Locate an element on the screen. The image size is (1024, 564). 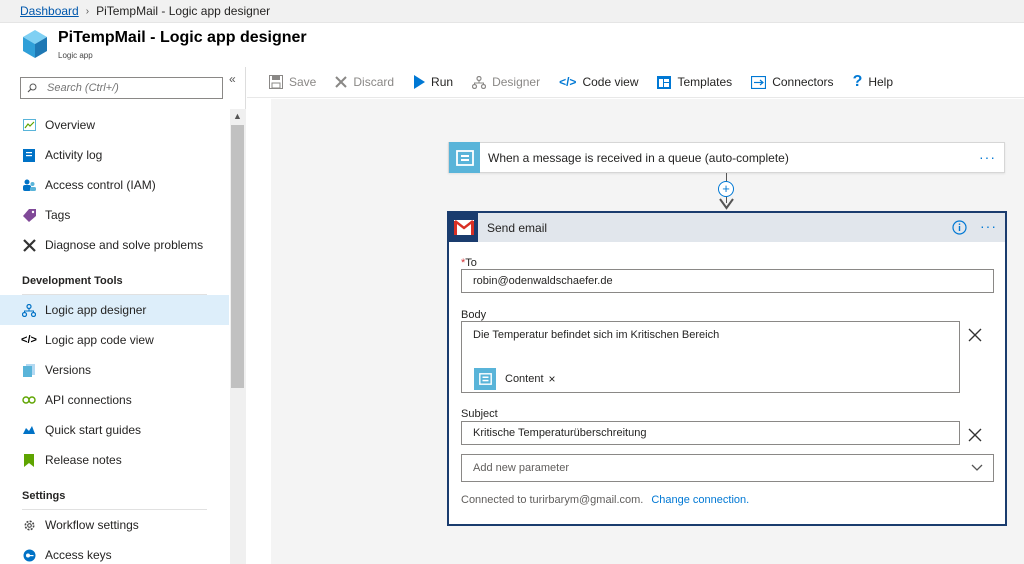
sidebar-item-logic-app-designer: Logic app designer is located at coordinates (114, 310).